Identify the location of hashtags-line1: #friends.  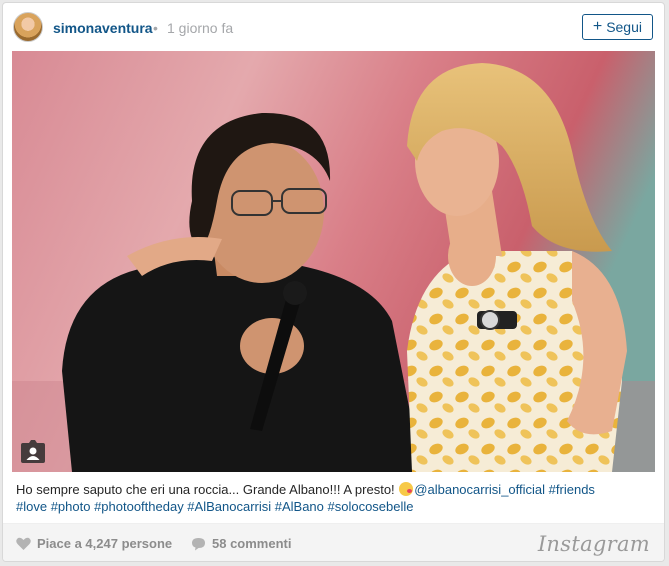
(572, 489).